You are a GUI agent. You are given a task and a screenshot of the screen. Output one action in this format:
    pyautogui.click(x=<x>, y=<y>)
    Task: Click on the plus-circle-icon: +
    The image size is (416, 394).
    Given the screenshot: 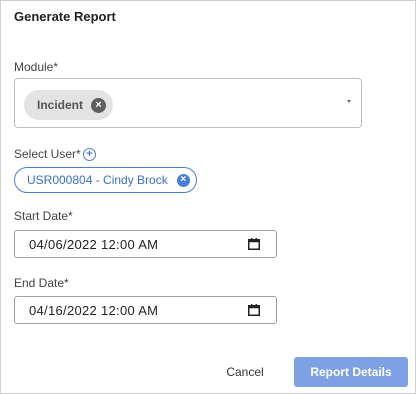 What is the action you would take?
    pyautogui.click(x=89, y=154)
    